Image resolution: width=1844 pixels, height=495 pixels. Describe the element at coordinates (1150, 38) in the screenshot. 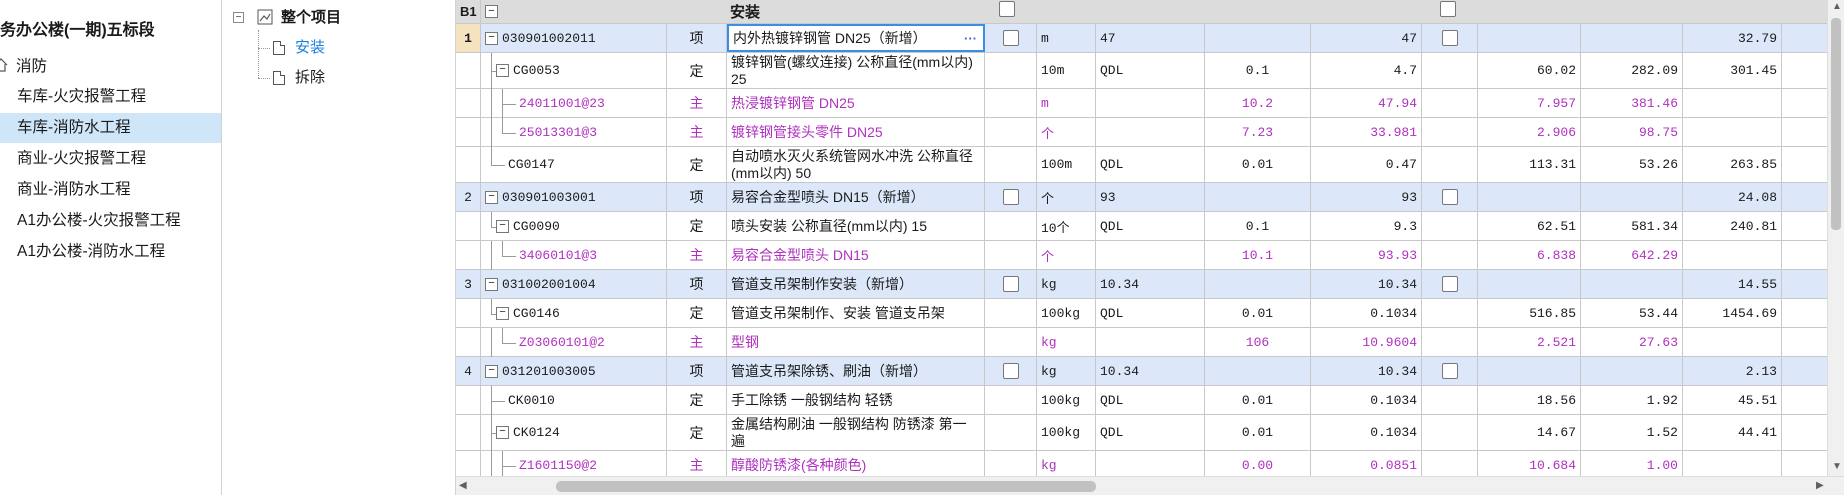

I see `row-qty-expr: 47` at that location.